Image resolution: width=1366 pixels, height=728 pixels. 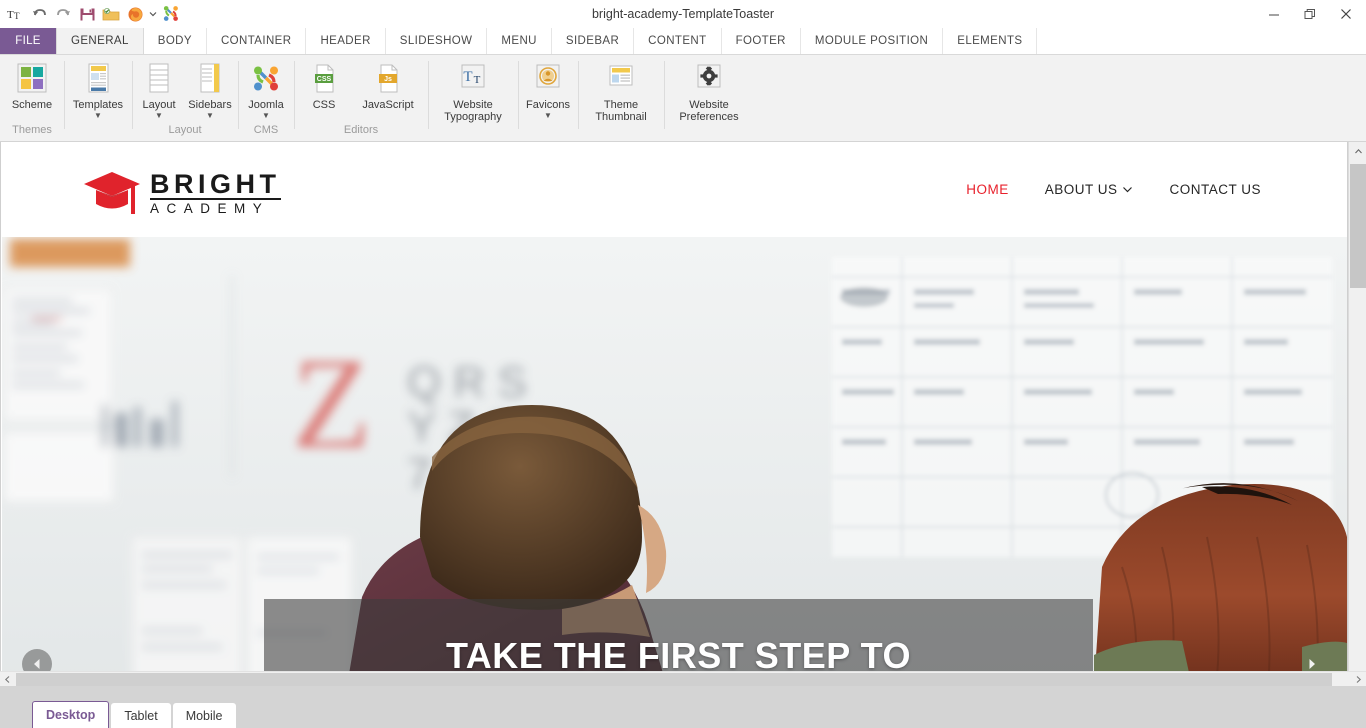 I want to click on horizontal-scrollbar, so click(x=683, y=678).